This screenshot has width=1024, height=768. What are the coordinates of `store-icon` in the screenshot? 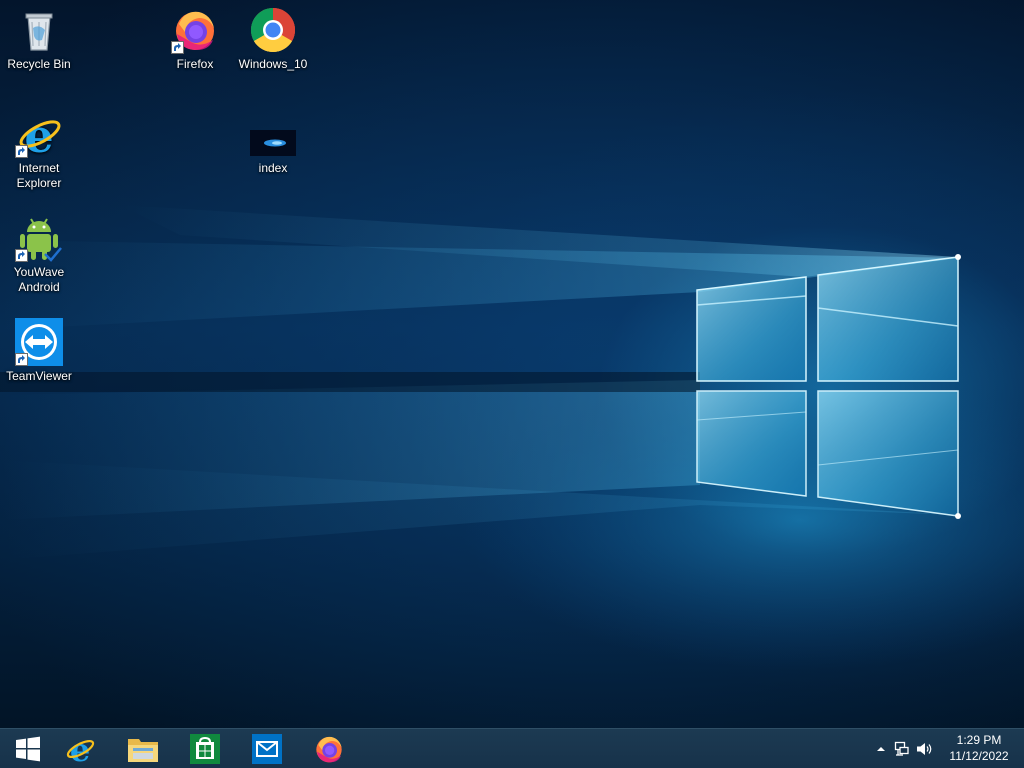 It's located at (205, 748).